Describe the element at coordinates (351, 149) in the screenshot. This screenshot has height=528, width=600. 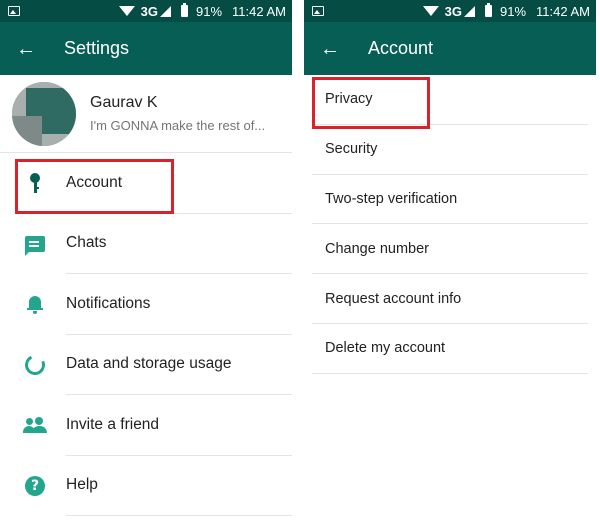
I see `account-item-label: Security` at that location.